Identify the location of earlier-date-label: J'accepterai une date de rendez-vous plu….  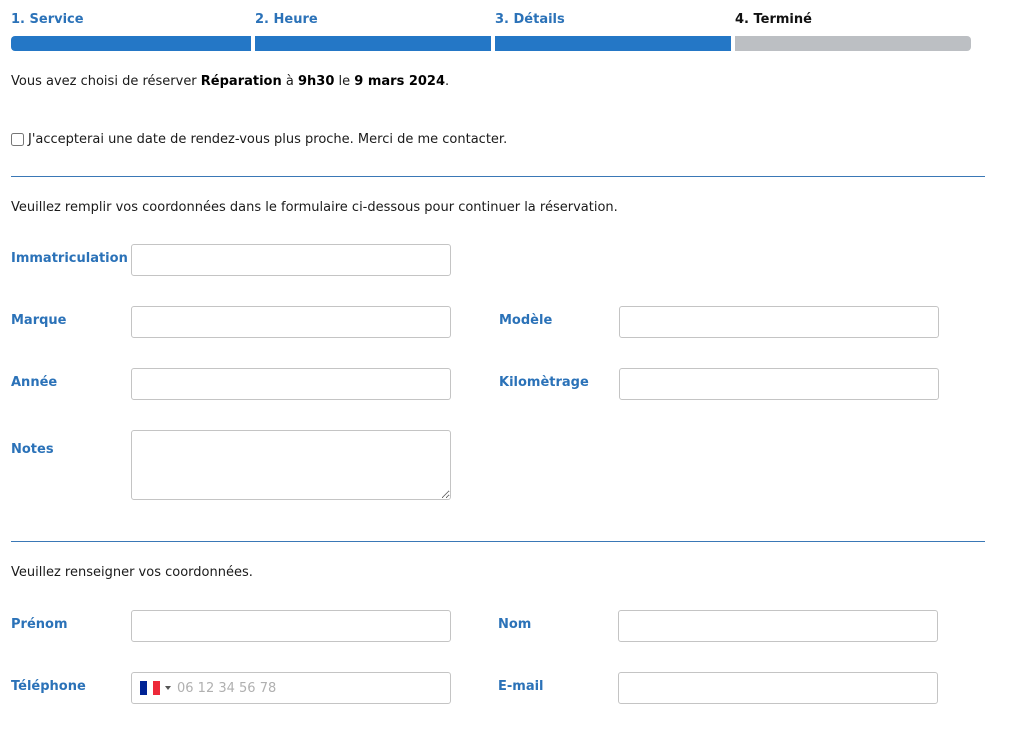
(268, 139).